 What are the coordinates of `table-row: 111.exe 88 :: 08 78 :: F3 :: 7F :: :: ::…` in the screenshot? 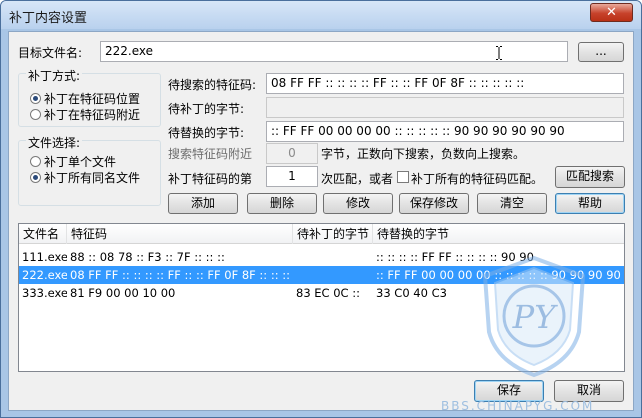 It's located at (321, 257).